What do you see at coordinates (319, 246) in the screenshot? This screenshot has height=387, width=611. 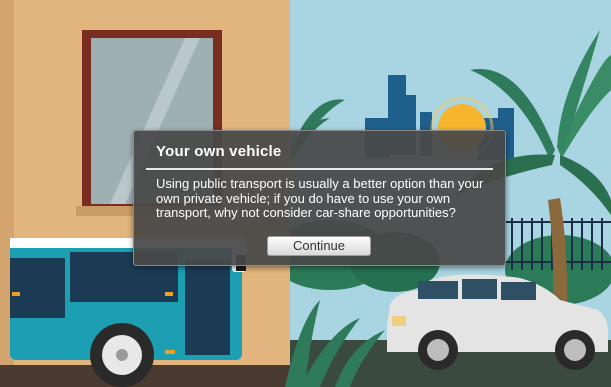 I see `continue-button: Continue` at bounding box center [319, 246].